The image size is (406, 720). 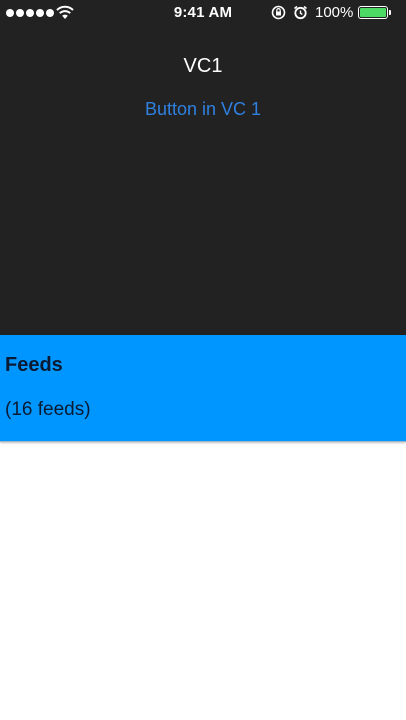 What do you see at coordinates (34, 365) in the screenshot?
I see `feeds-title: Feeds` at bounding box center [34, 365].